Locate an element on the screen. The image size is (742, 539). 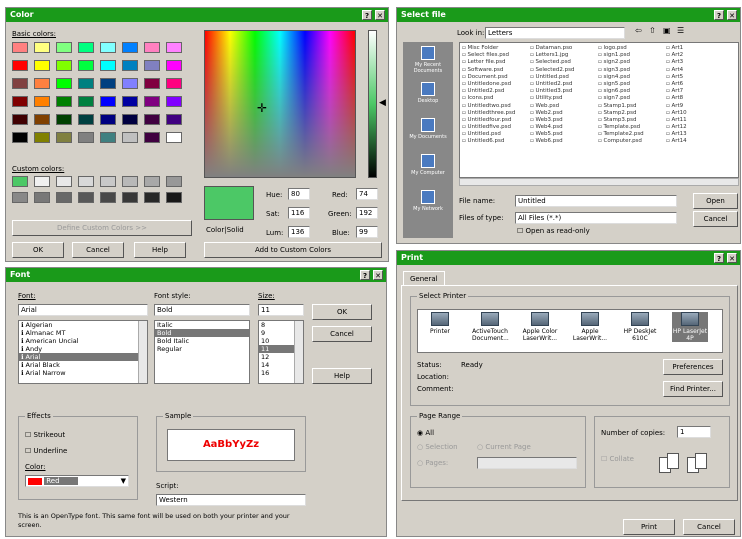
file-item: ▫ Selected.psd is located at coordinates (561, 62).